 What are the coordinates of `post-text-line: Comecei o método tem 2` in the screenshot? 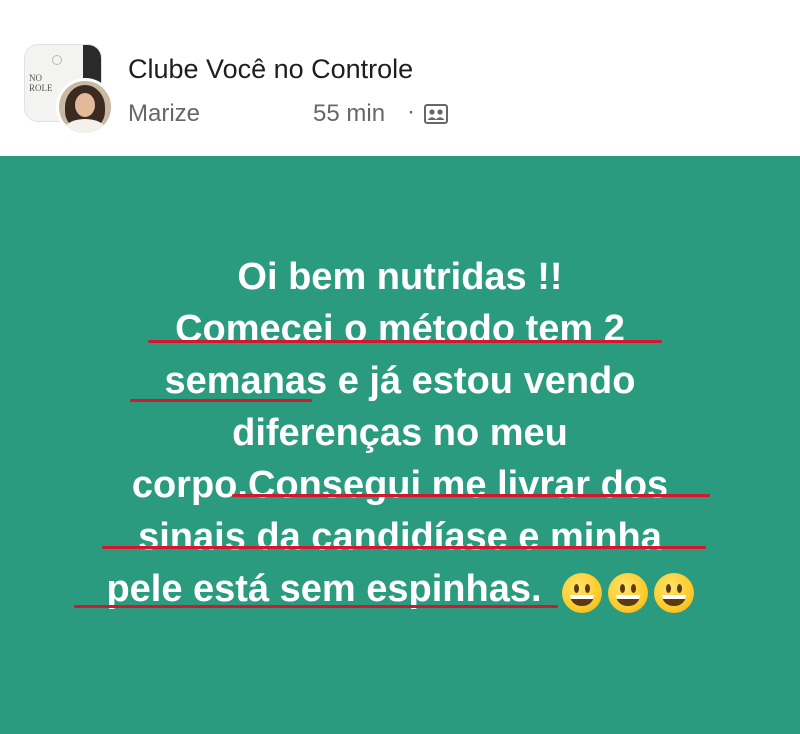 It's located at (400, 329).